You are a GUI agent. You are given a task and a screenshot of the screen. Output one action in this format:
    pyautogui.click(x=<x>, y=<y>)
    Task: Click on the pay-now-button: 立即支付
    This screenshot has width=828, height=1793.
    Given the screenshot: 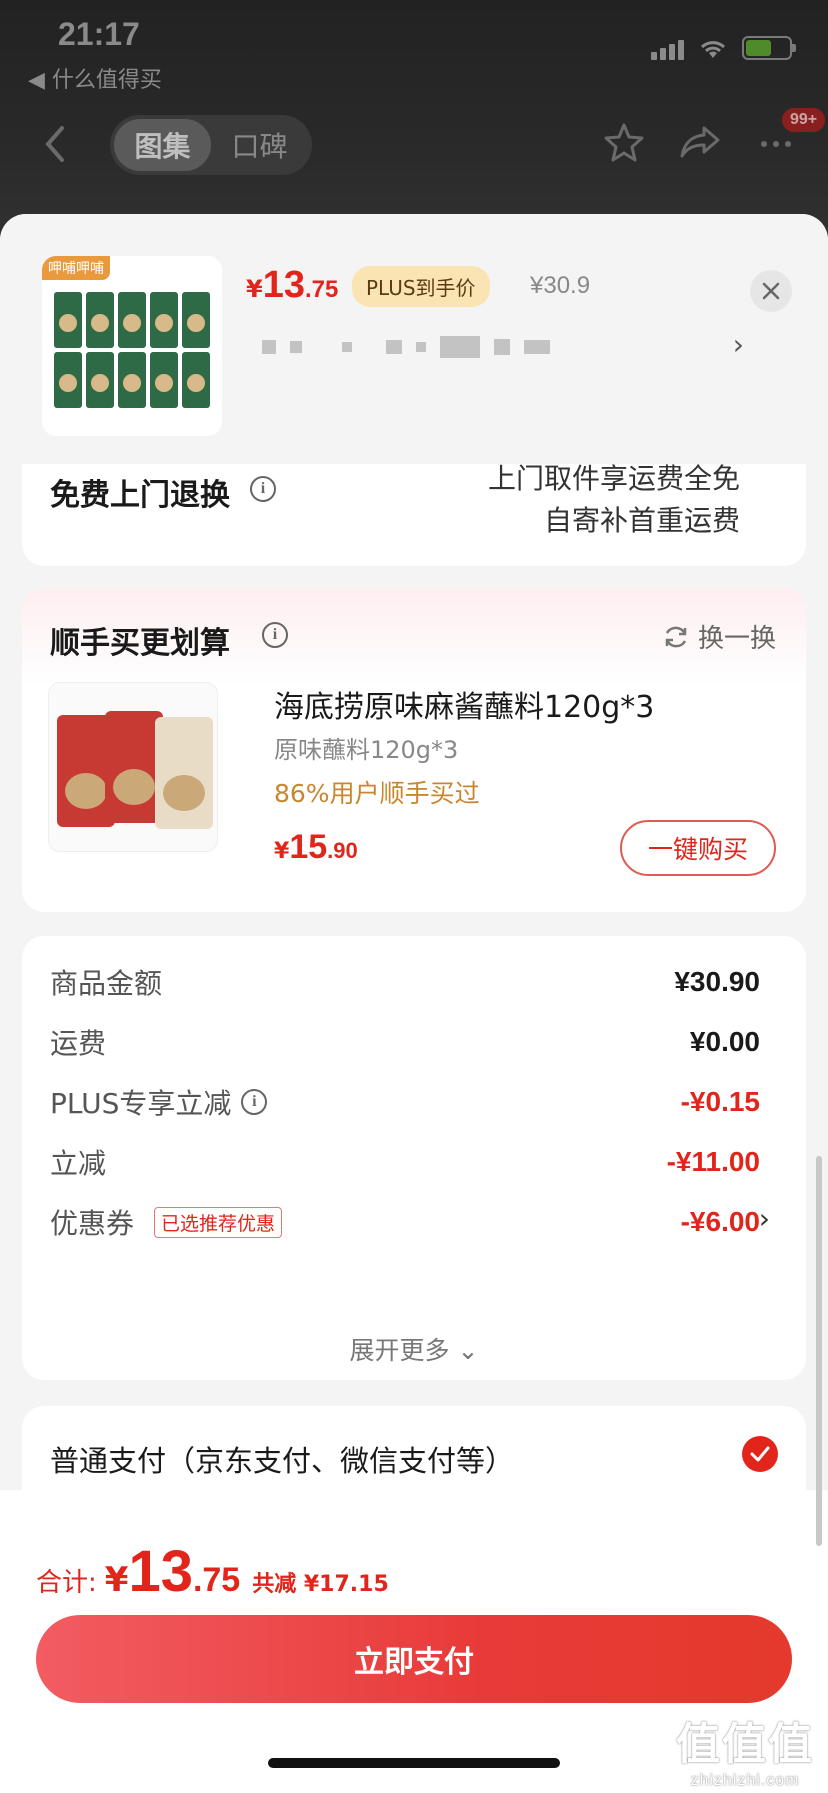 What is the action you would take?
    pyautogui.click(x=414, y=1659)
    